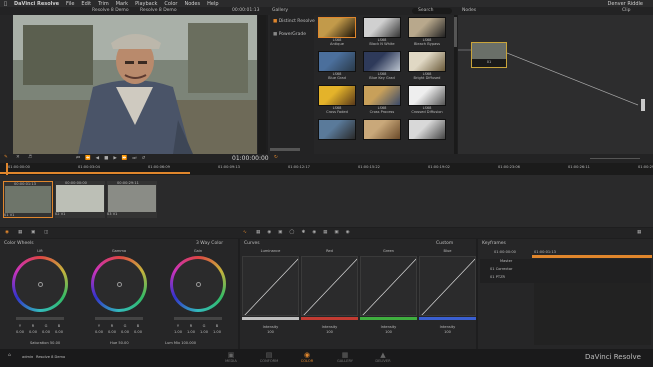 The image size is (653, 367). I want to click on saturation-value: Saturation 50.00, so click(45, 343).